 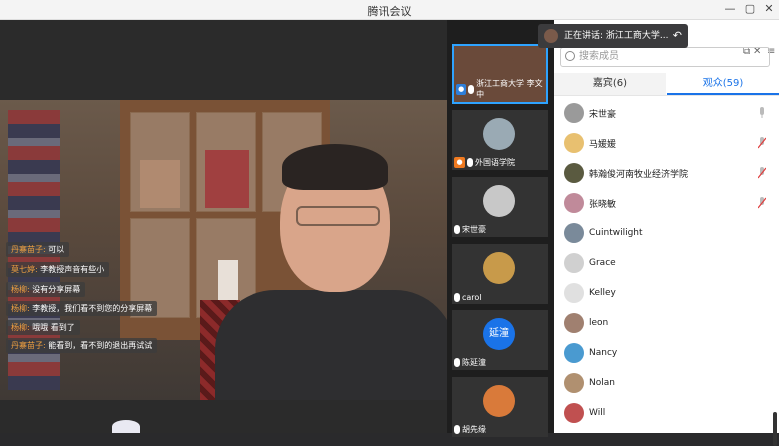 What do you see at coordinates (775, 429) in the screenshot?
I see `member-list-scrollbar` at bounding box center [775, 429].